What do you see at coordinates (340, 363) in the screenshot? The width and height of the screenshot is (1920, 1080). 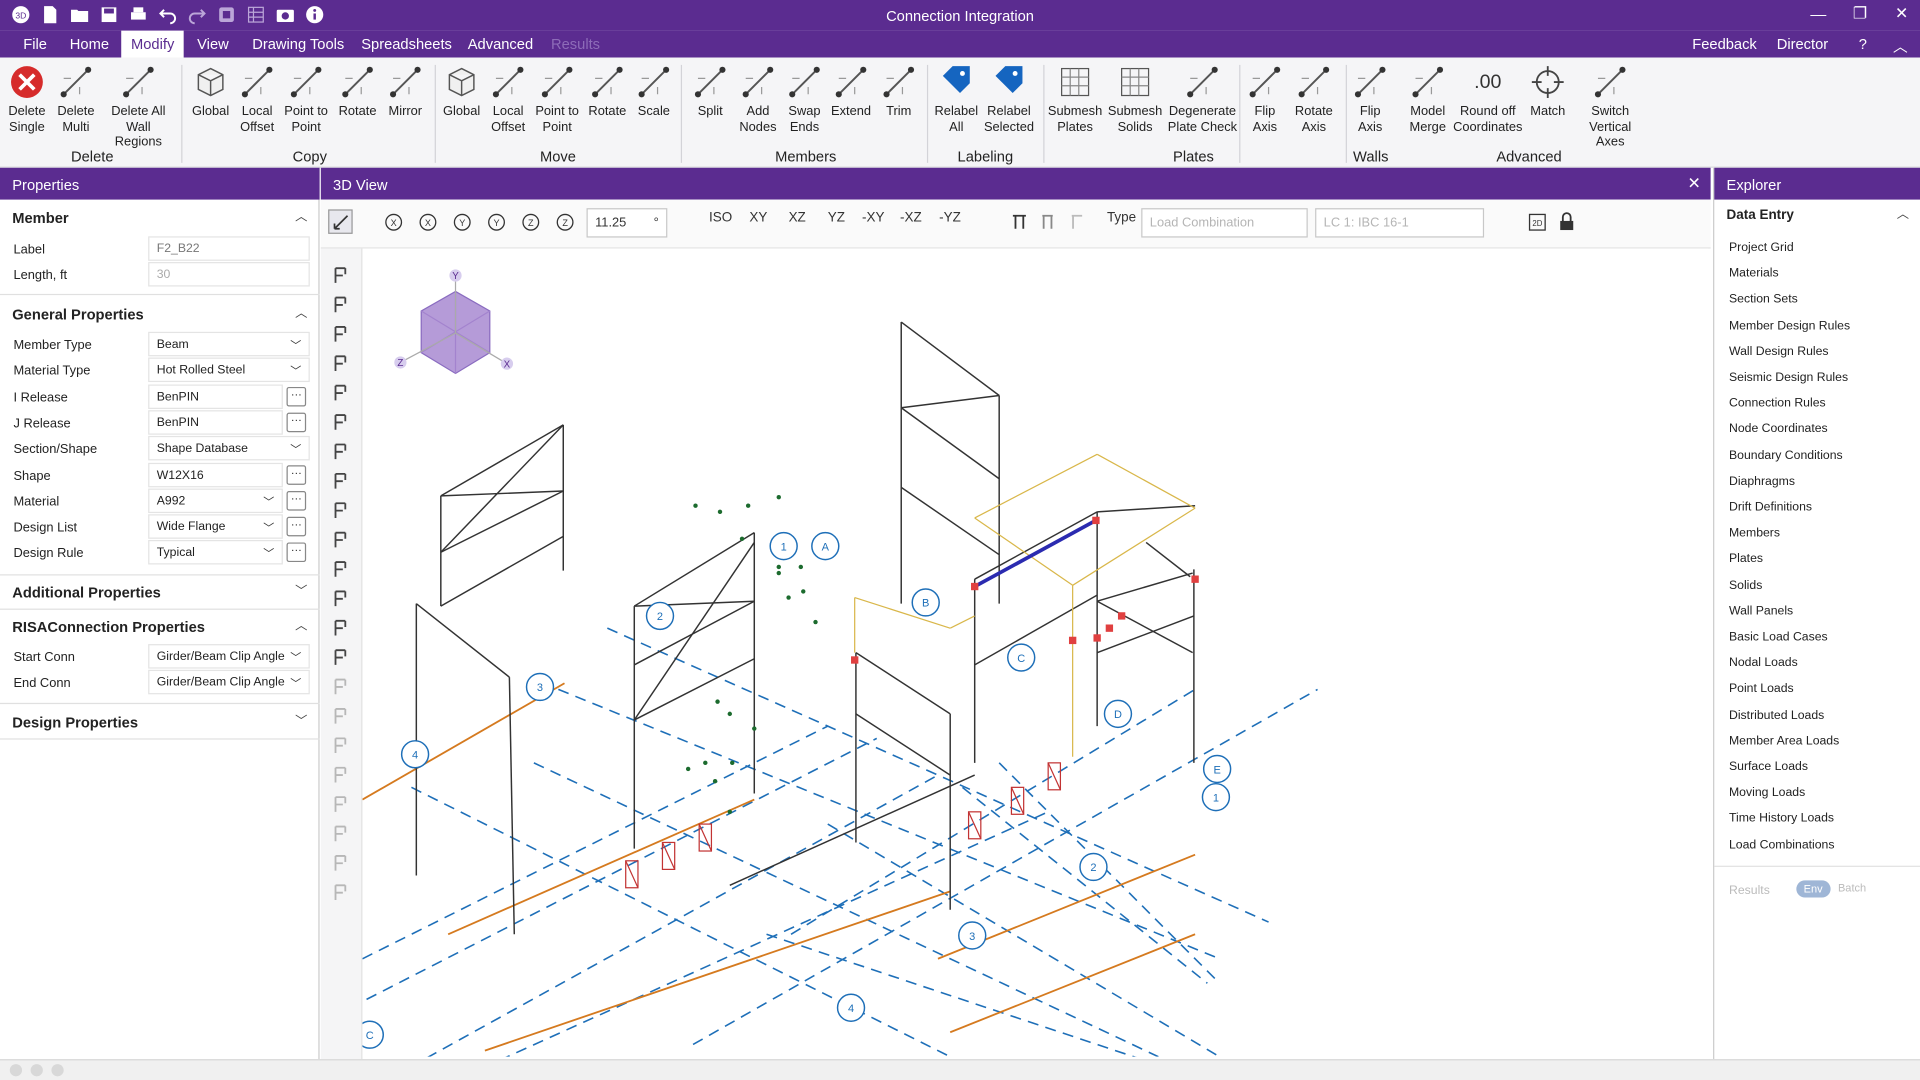 I see `draw-walls-icon` at bounding box center [340, 363].